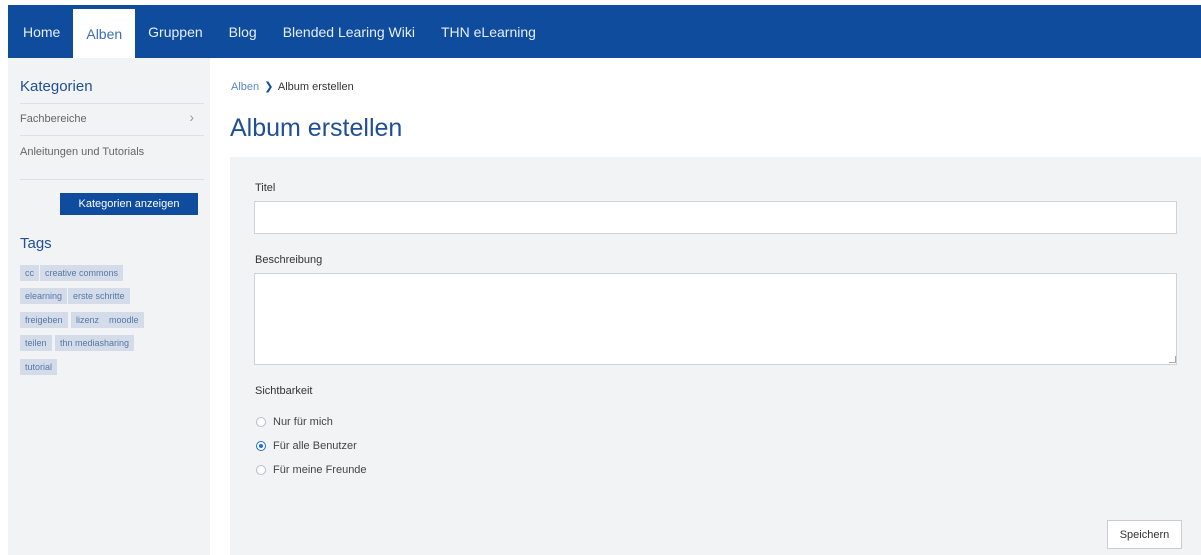 Image resolution: width=1201 pixels, height=555 pixels. Describe the element at coordinates (315, 446) in the screenshot. I see `radio-label: Für alle Benutzer` at that location.